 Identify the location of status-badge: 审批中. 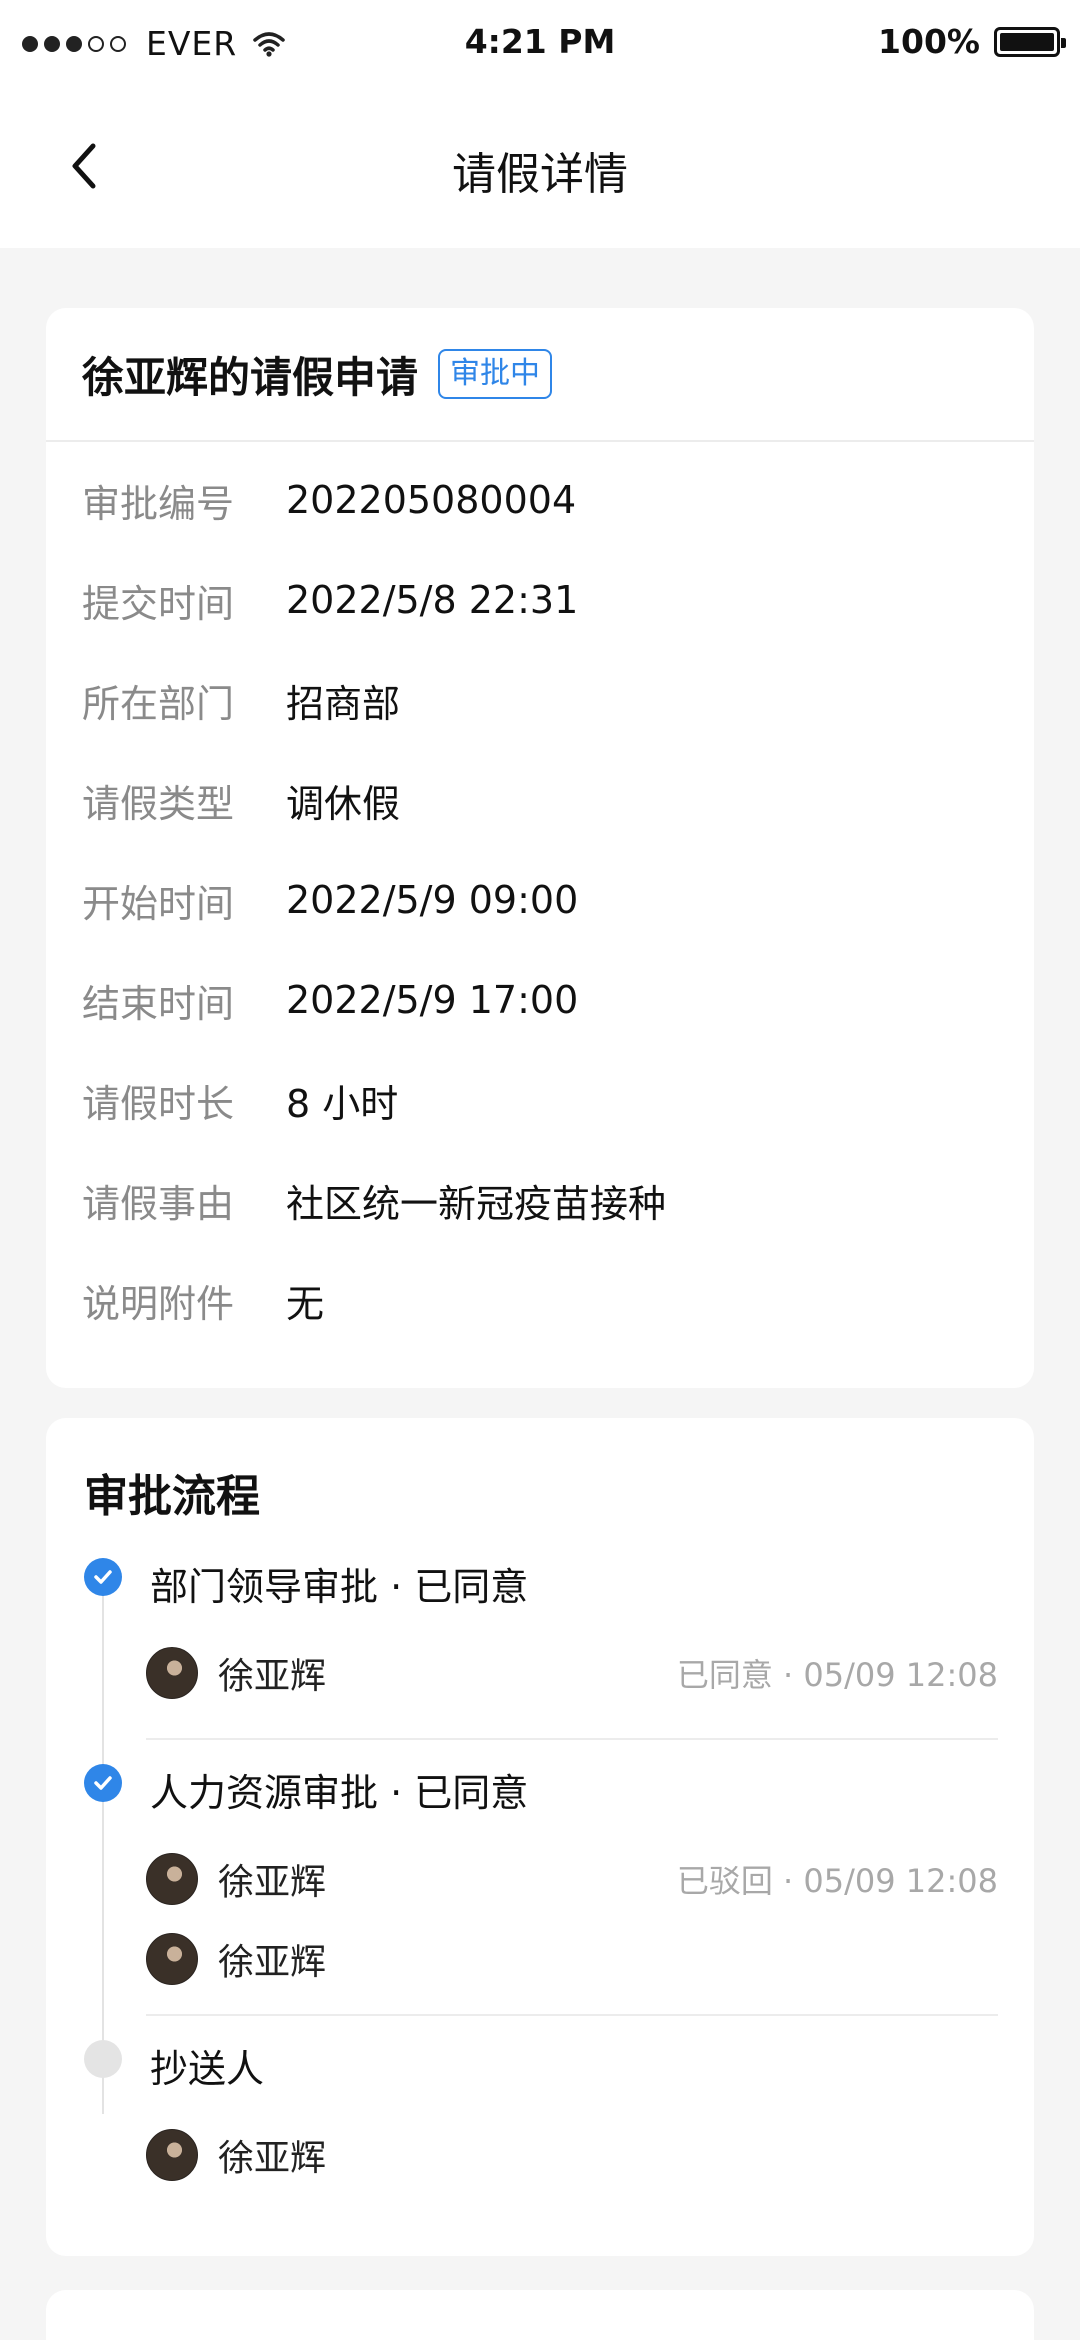
(495, 374).